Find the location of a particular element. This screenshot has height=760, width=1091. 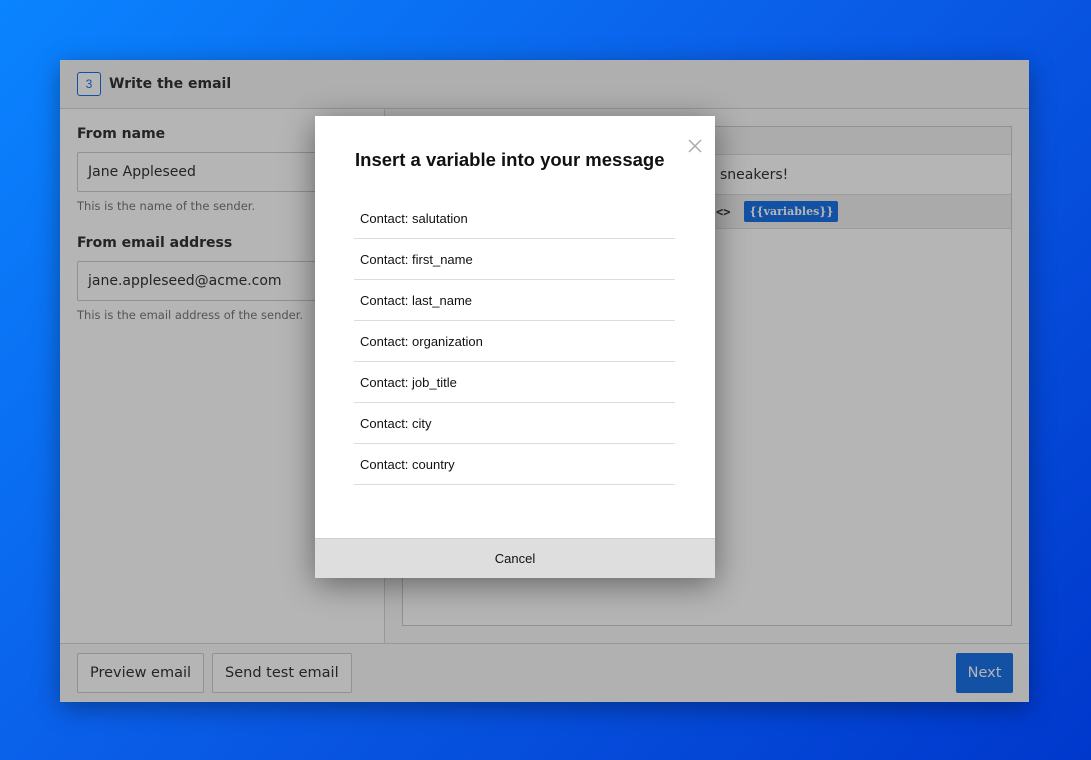

close-icon is located at coordinates (695, 146).